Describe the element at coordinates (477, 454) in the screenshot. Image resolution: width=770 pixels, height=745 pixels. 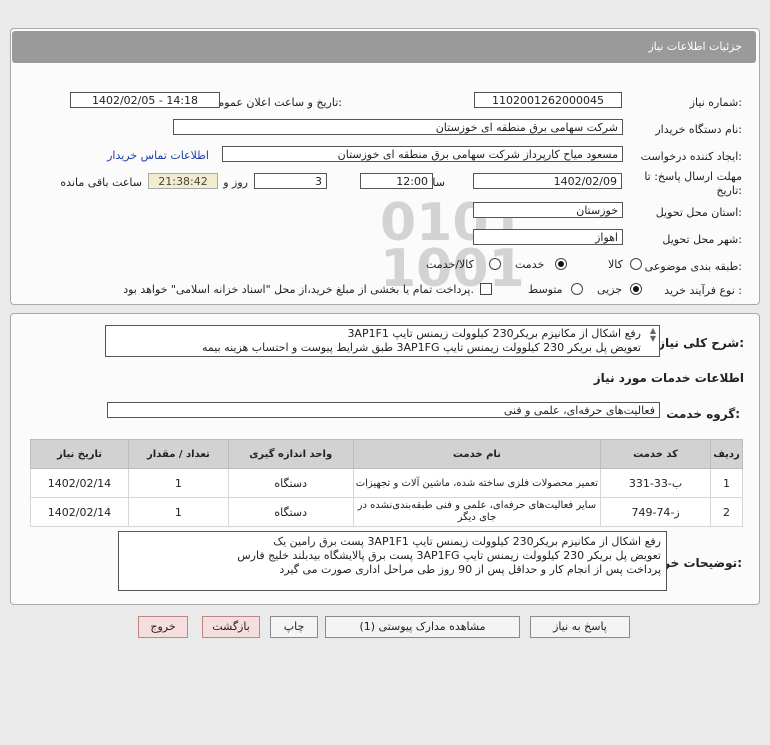
I see `col-service-name: نام خدمت` at that location.